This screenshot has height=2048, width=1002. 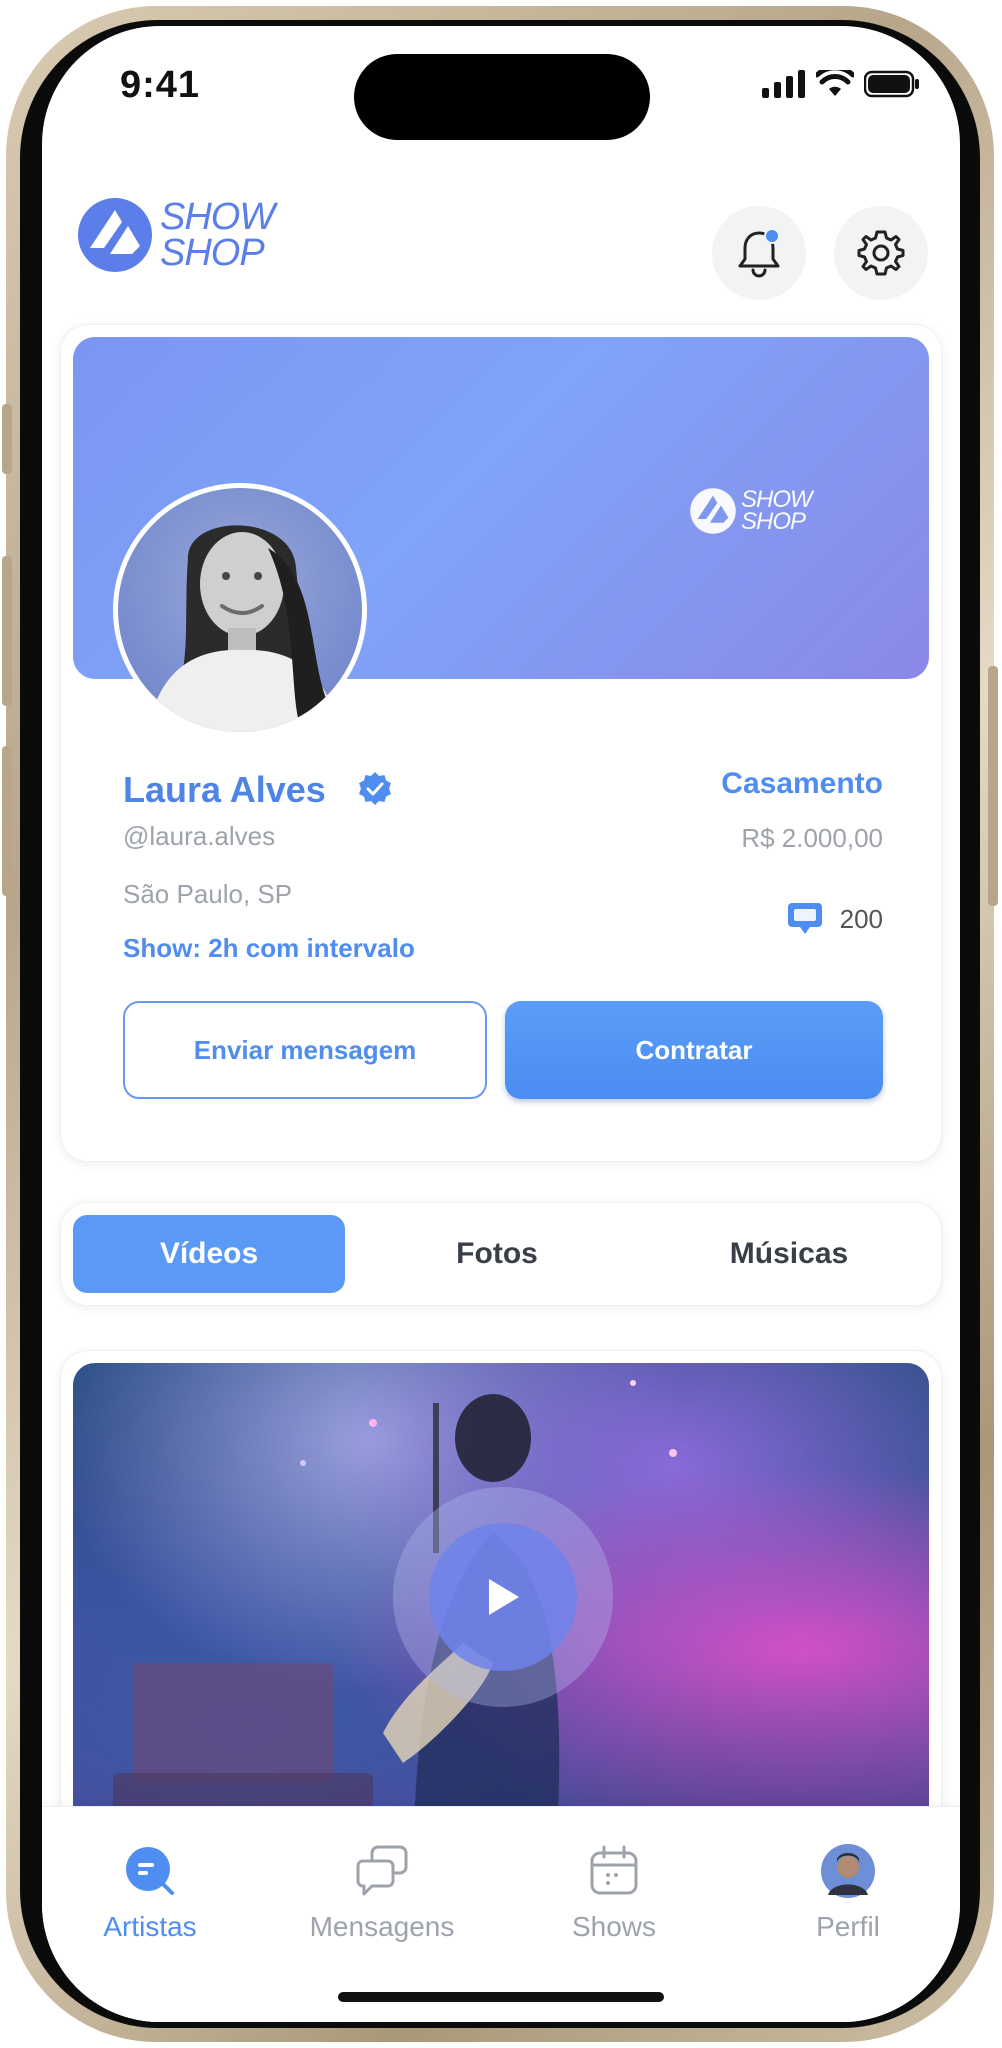 I want to click on status-bar: 9:41, so click(x=501, y=86).